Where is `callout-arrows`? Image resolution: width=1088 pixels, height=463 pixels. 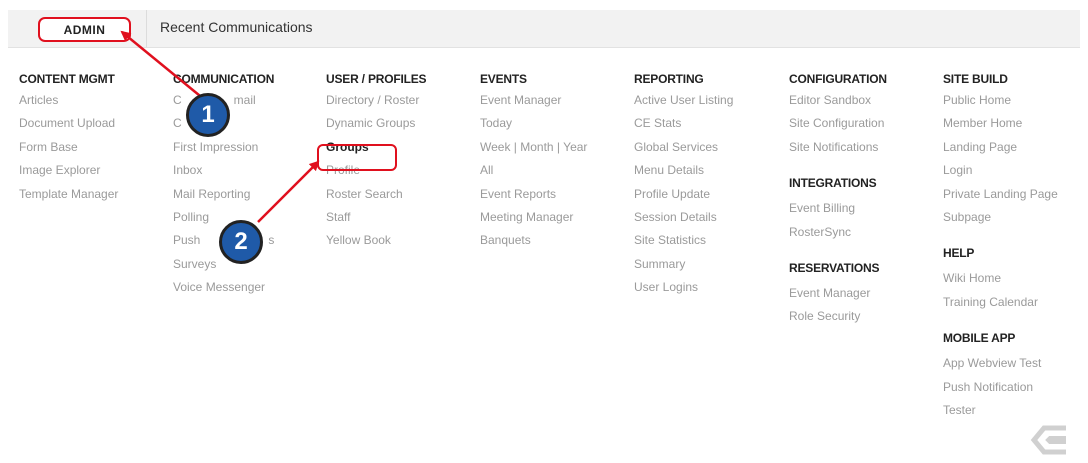 callout-arrows is located at coordinates (220, 126).